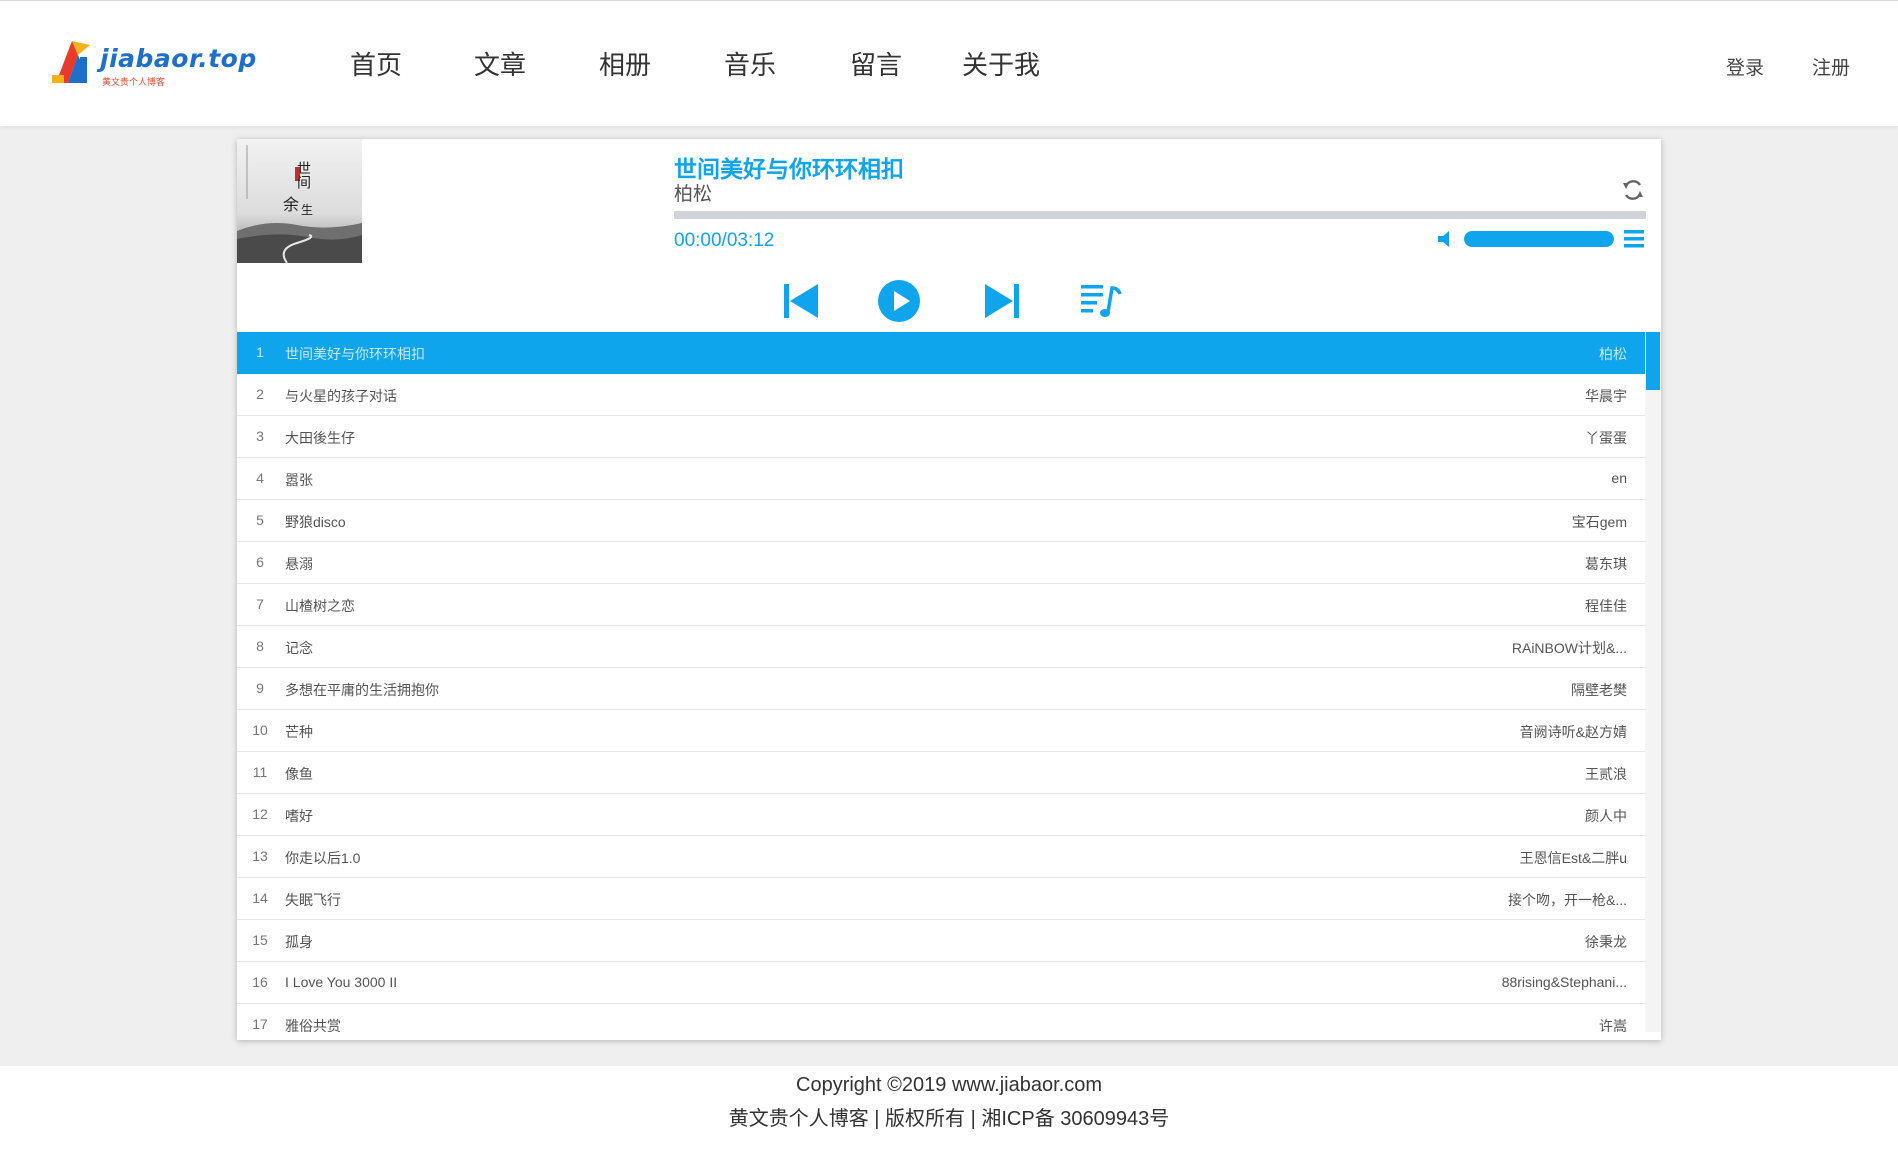  I want to click on nav-item-articles: 文章, so click(500, 63).